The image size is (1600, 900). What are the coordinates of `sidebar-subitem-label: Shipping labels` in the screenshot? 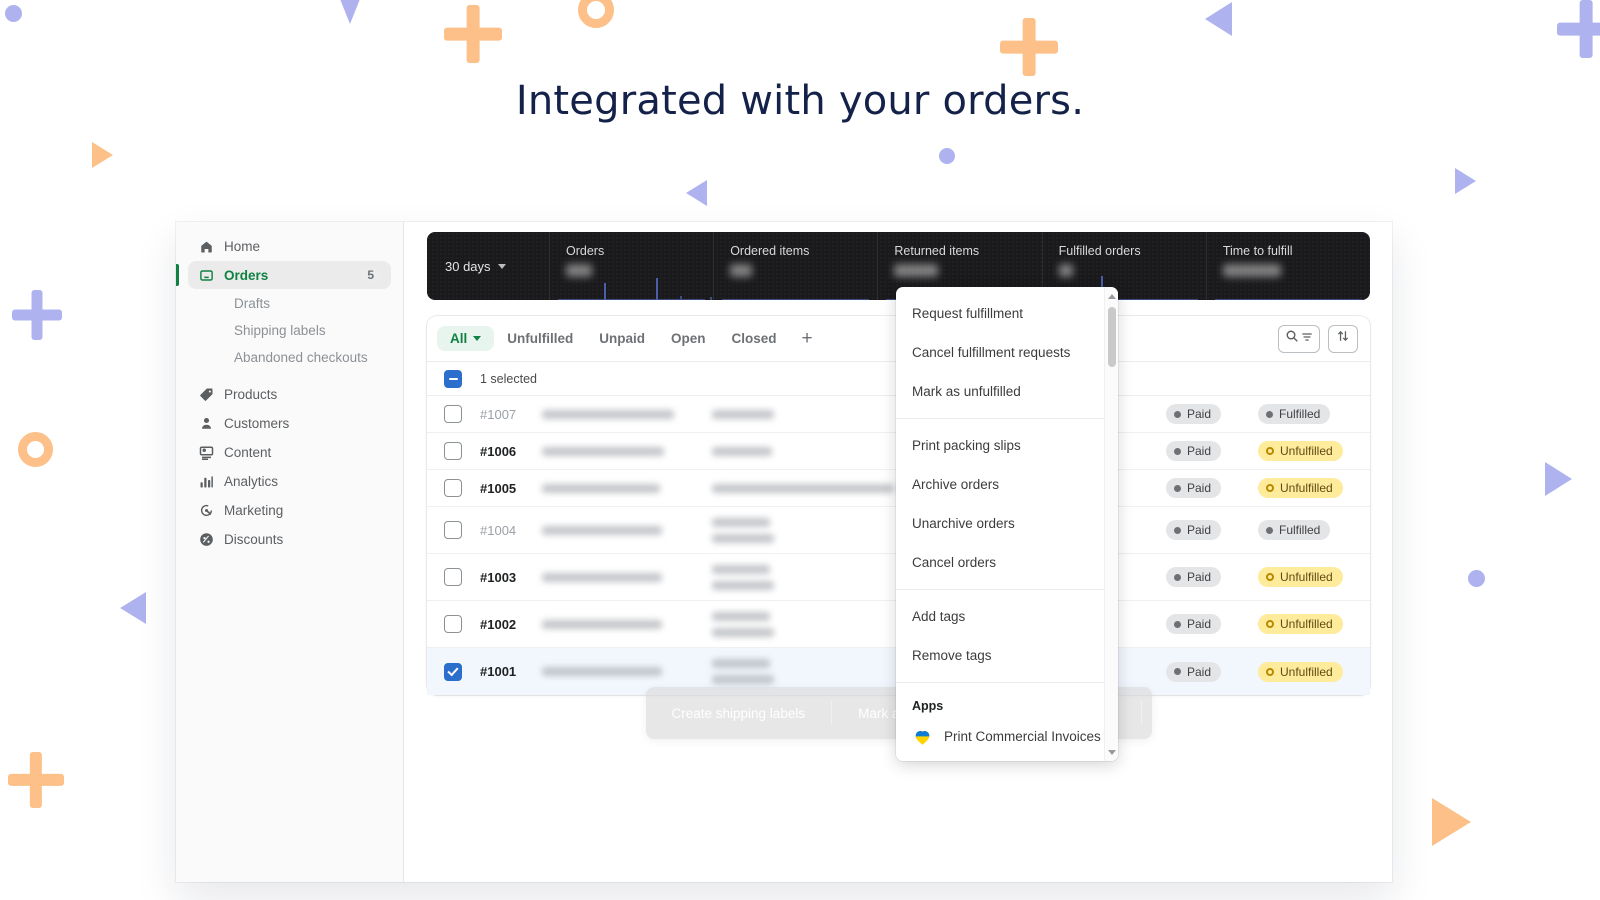 It's located at (280, 330).